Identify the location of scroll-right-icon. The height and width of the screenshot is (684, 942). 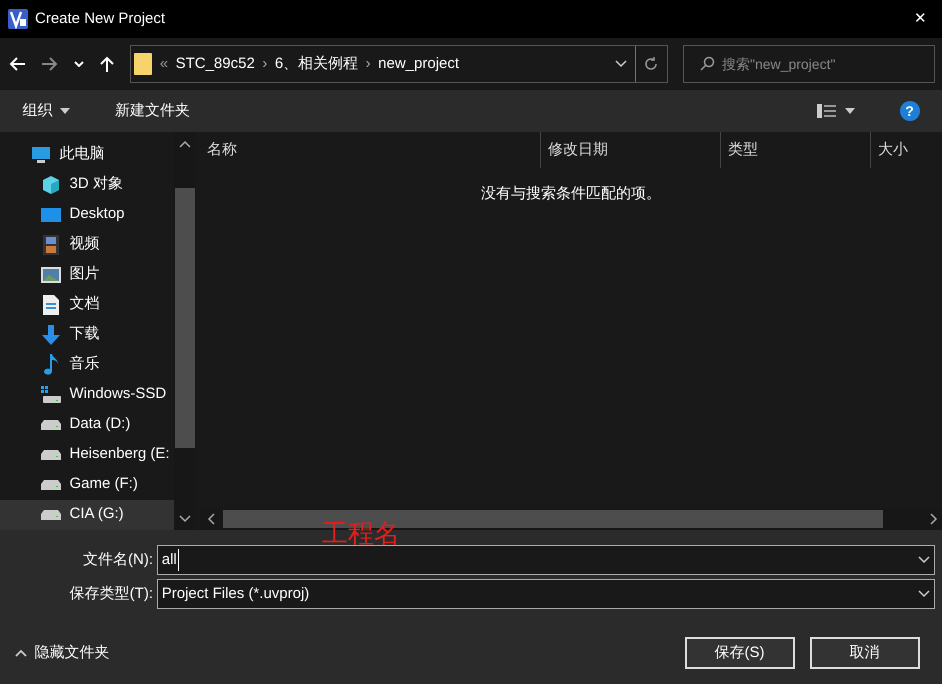
(934, 519).